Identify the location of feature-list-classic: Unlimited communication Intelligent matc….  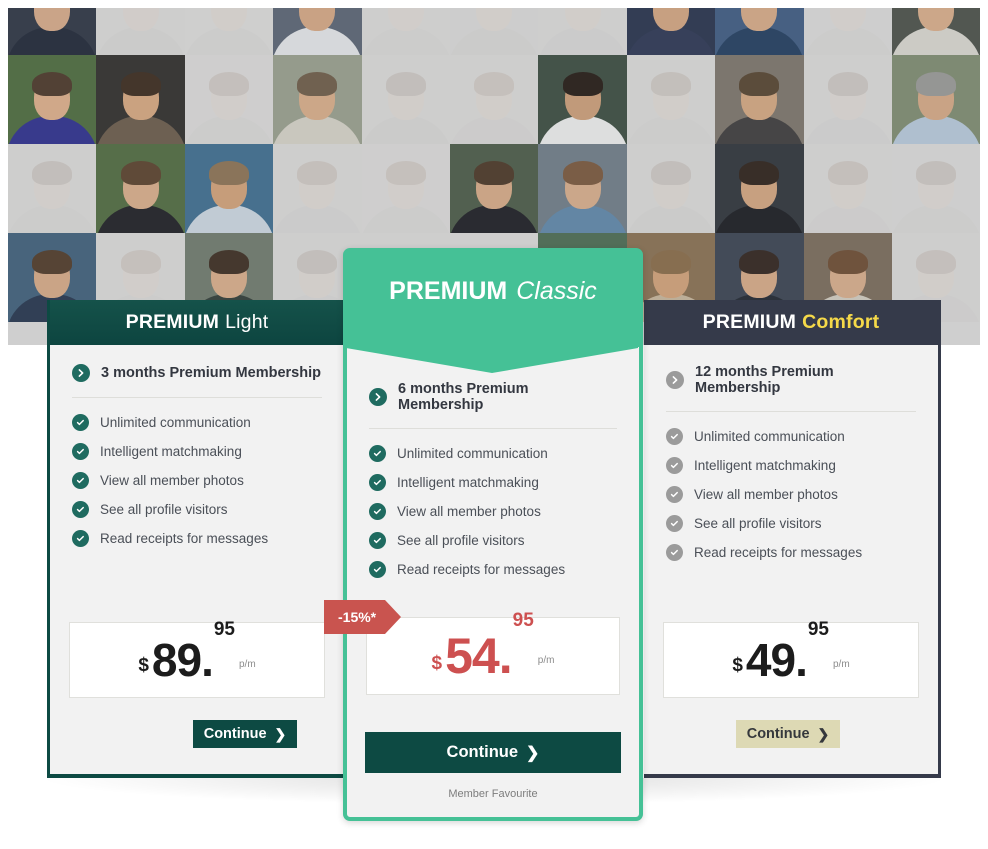
(493, 511).